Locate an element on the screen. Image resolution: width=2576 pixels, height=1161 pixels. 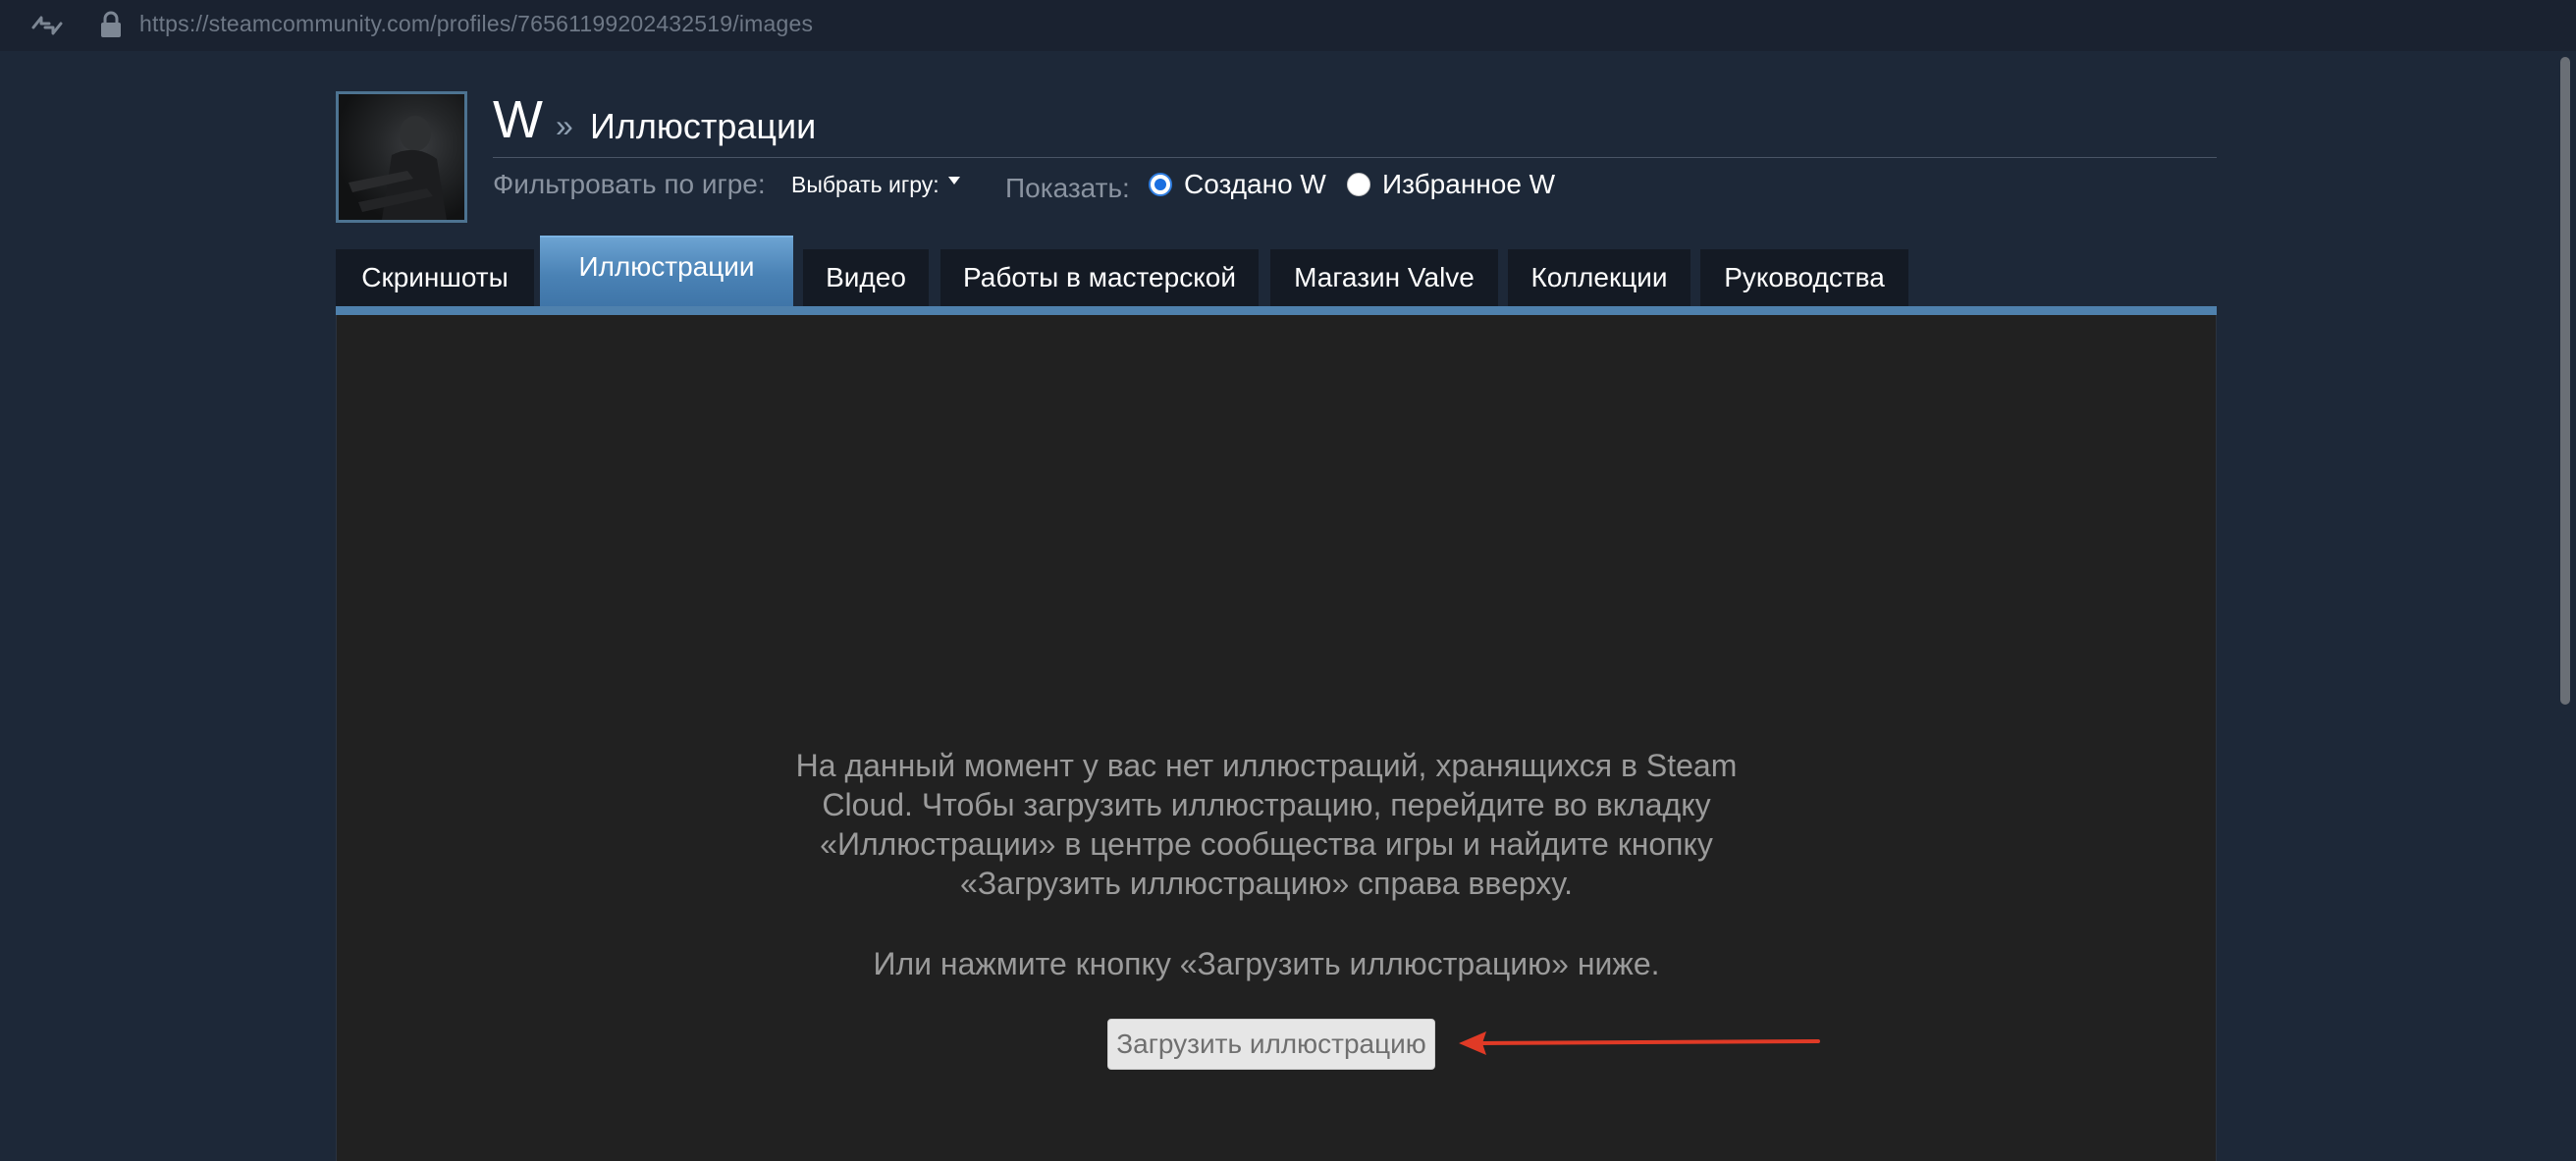
lock-icon is located at coordinates (111, 24).